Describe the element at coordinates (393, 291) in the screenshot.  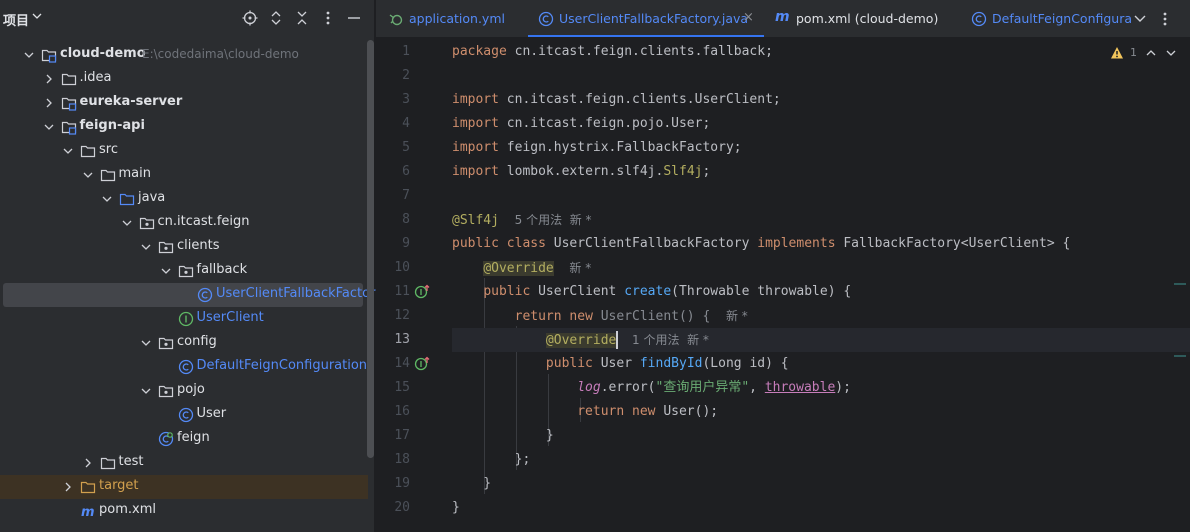
I see `line-number: 11` at that location.